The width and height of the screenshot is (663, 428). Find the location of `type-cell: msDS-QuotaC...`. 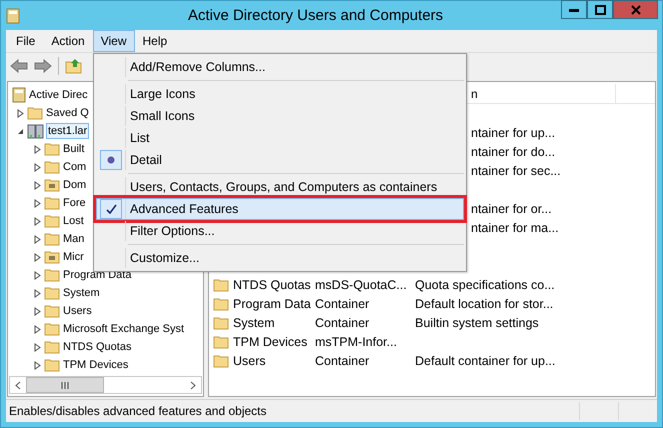

type-cell: msDS-QuotaC... is located at coordinates (361, 285).